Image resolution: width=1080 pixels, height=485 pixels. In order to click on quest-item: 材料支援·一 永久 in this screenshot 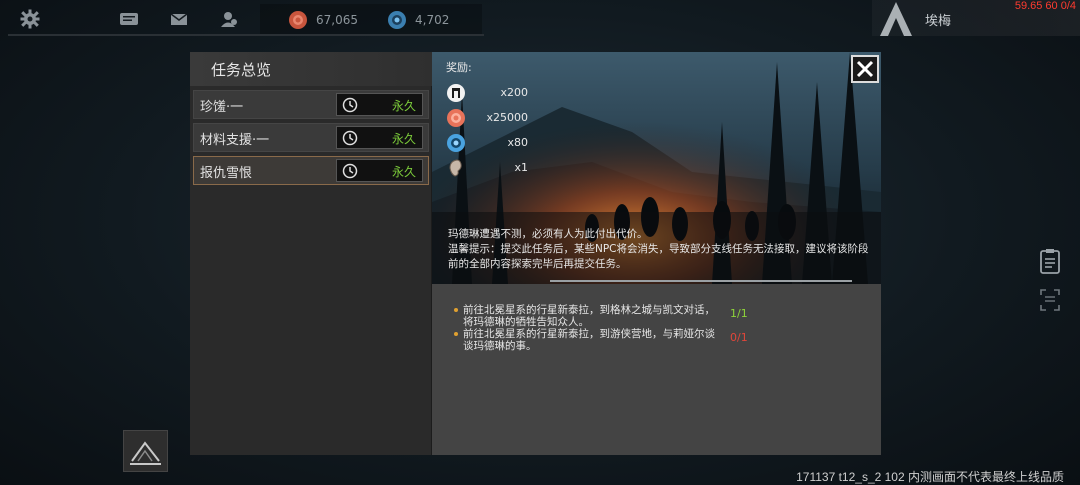, I will do `click(311, 137)`.